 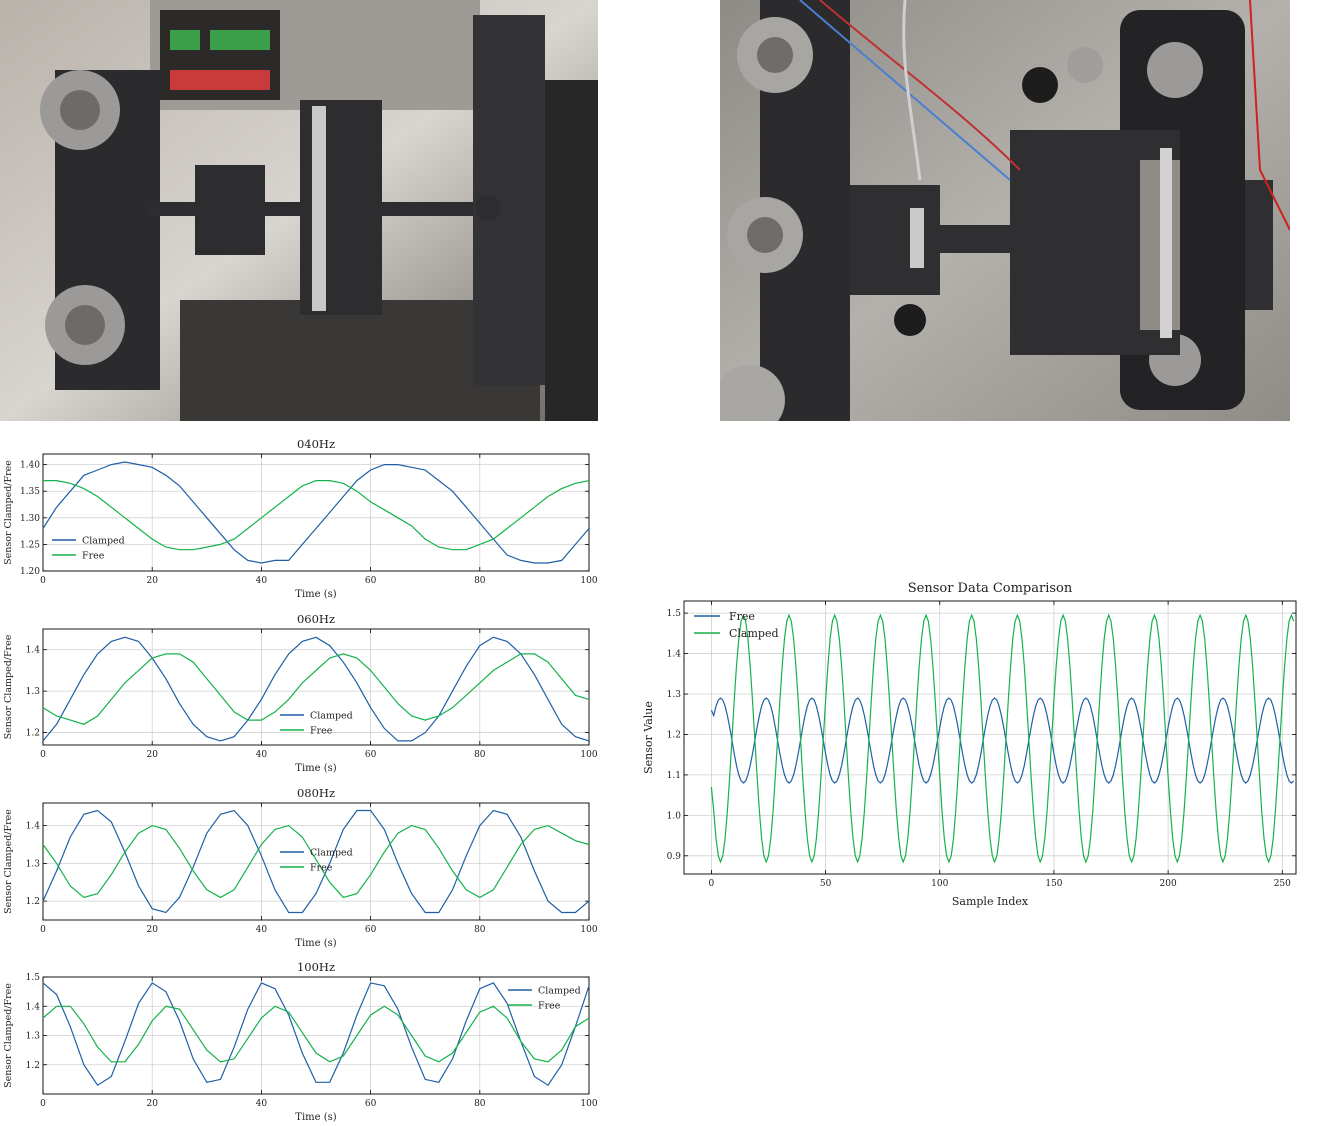 What do you see at coordinates (480, 1104) in the screenshot?
I see `chart4-xtick-label: 80` at bounding box center [480, 1104].